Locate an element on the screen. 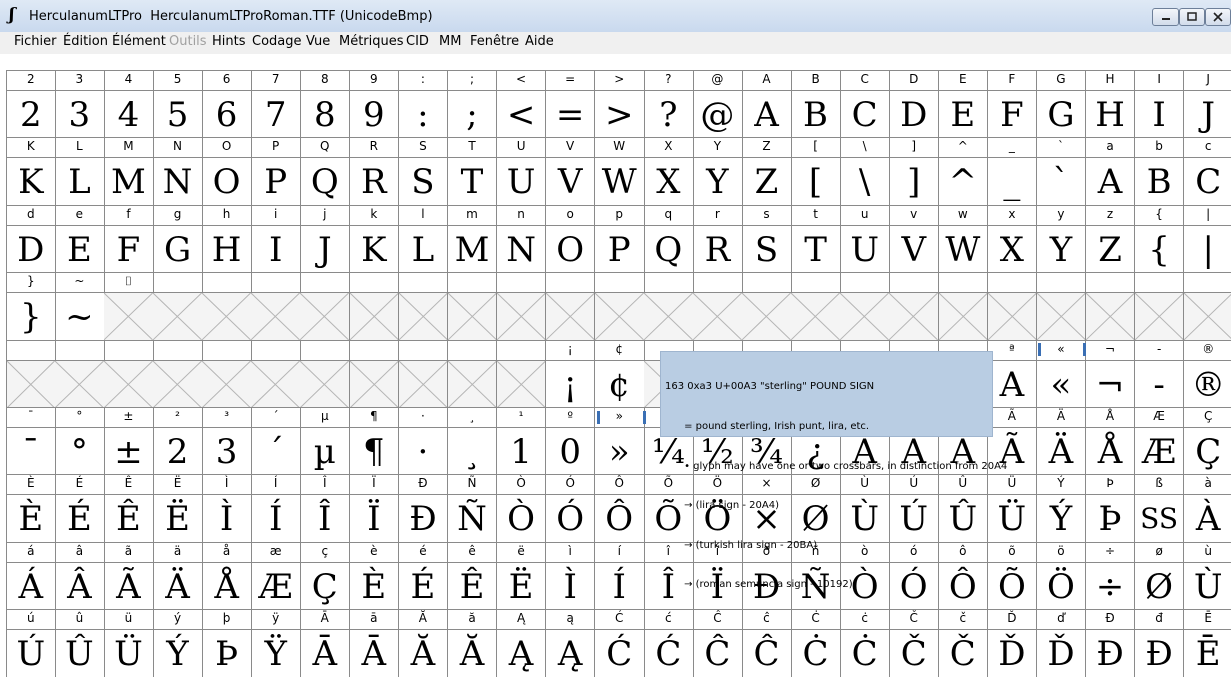 This screenshot has width=1231, height=677. glyph-cell: ąĄ is located at coordinates (570, 643).